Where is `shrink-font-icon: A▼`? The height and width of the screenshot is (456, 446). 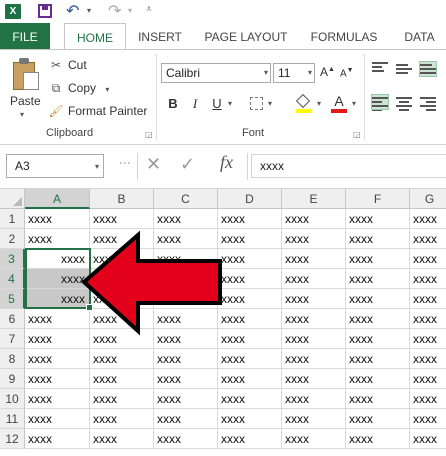 shrink-font-icon: A▼ is located at coordinates (347, 73).